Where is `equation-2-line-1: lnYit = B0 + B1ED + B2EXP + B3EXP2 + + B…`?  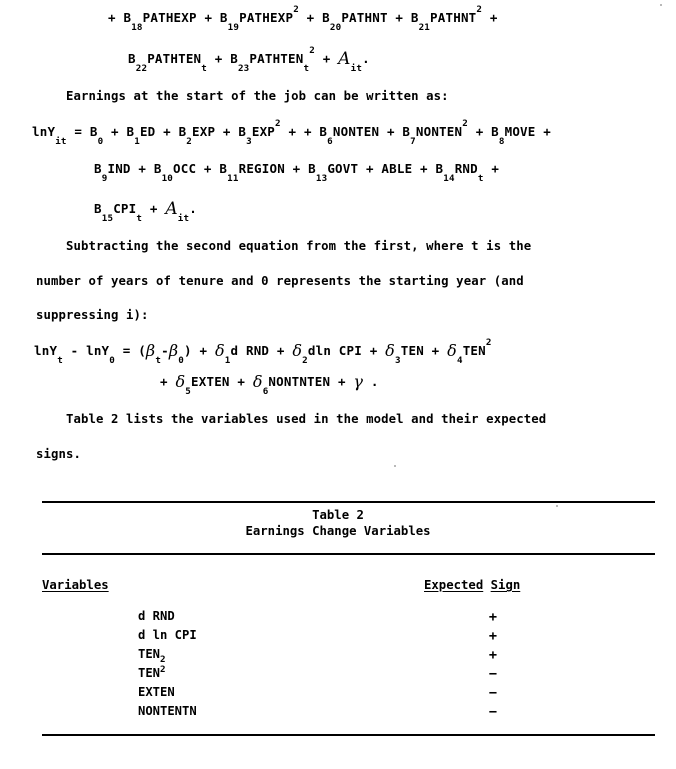 equation-2-line-1: lnYit = B0 + B1ED + B2EXP + B3EXP2 + + B… is located at coordinates (291, 132).